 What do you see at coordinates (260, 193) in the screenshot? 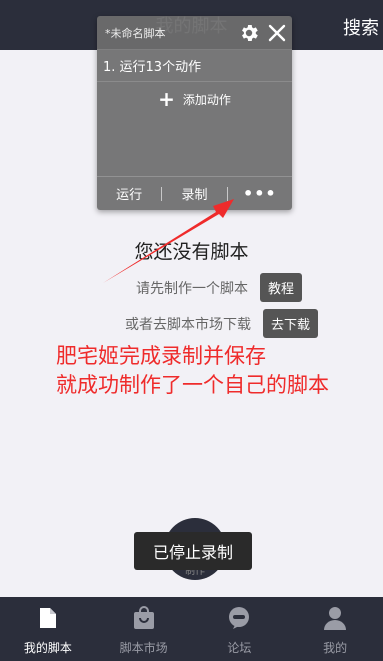
I see `more-icon: •••` at bounding box center [260, 193].